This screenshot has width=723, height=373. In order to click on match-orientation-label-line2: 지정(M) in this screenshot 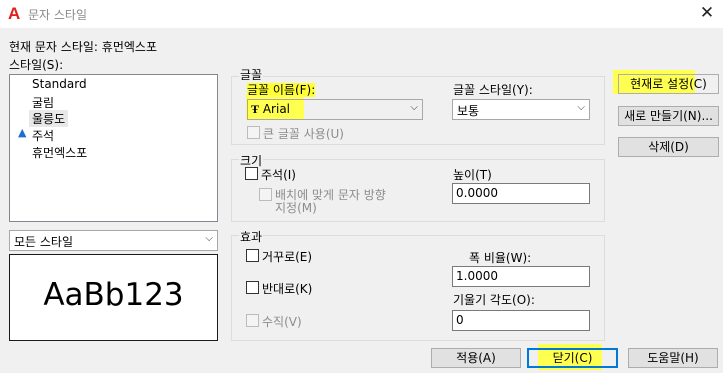, I will do `click(296, 208)`.